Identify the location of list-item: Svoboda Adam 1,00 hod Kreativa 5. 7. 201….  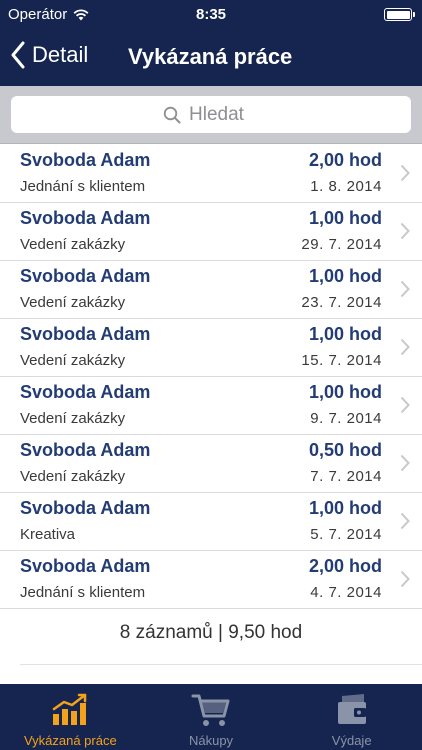
(211, 522).